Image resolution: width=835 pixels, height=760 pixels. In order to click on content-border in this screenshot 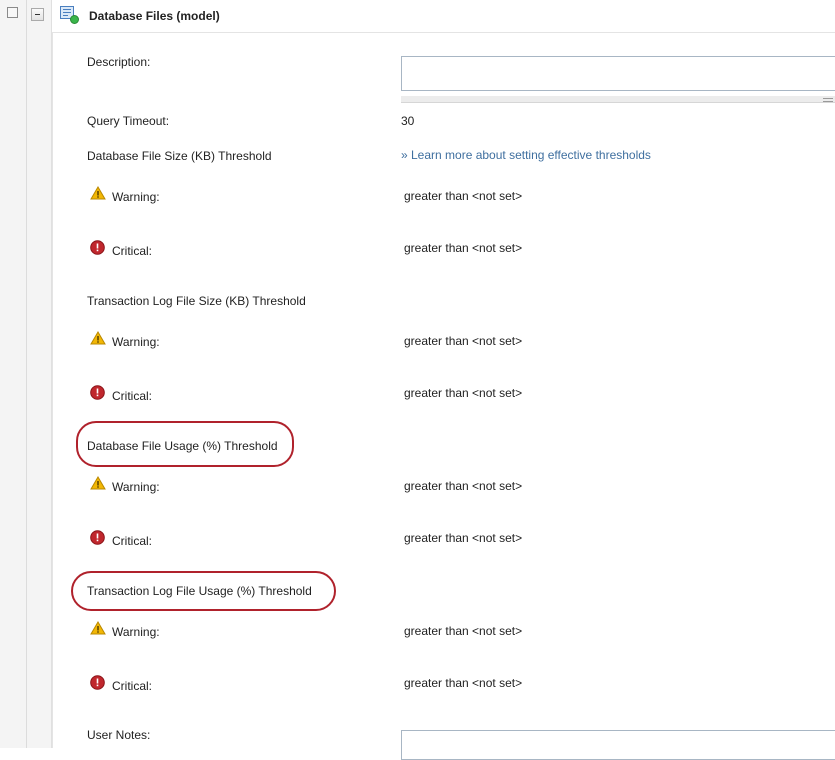, I will do `click(52, 390)`.